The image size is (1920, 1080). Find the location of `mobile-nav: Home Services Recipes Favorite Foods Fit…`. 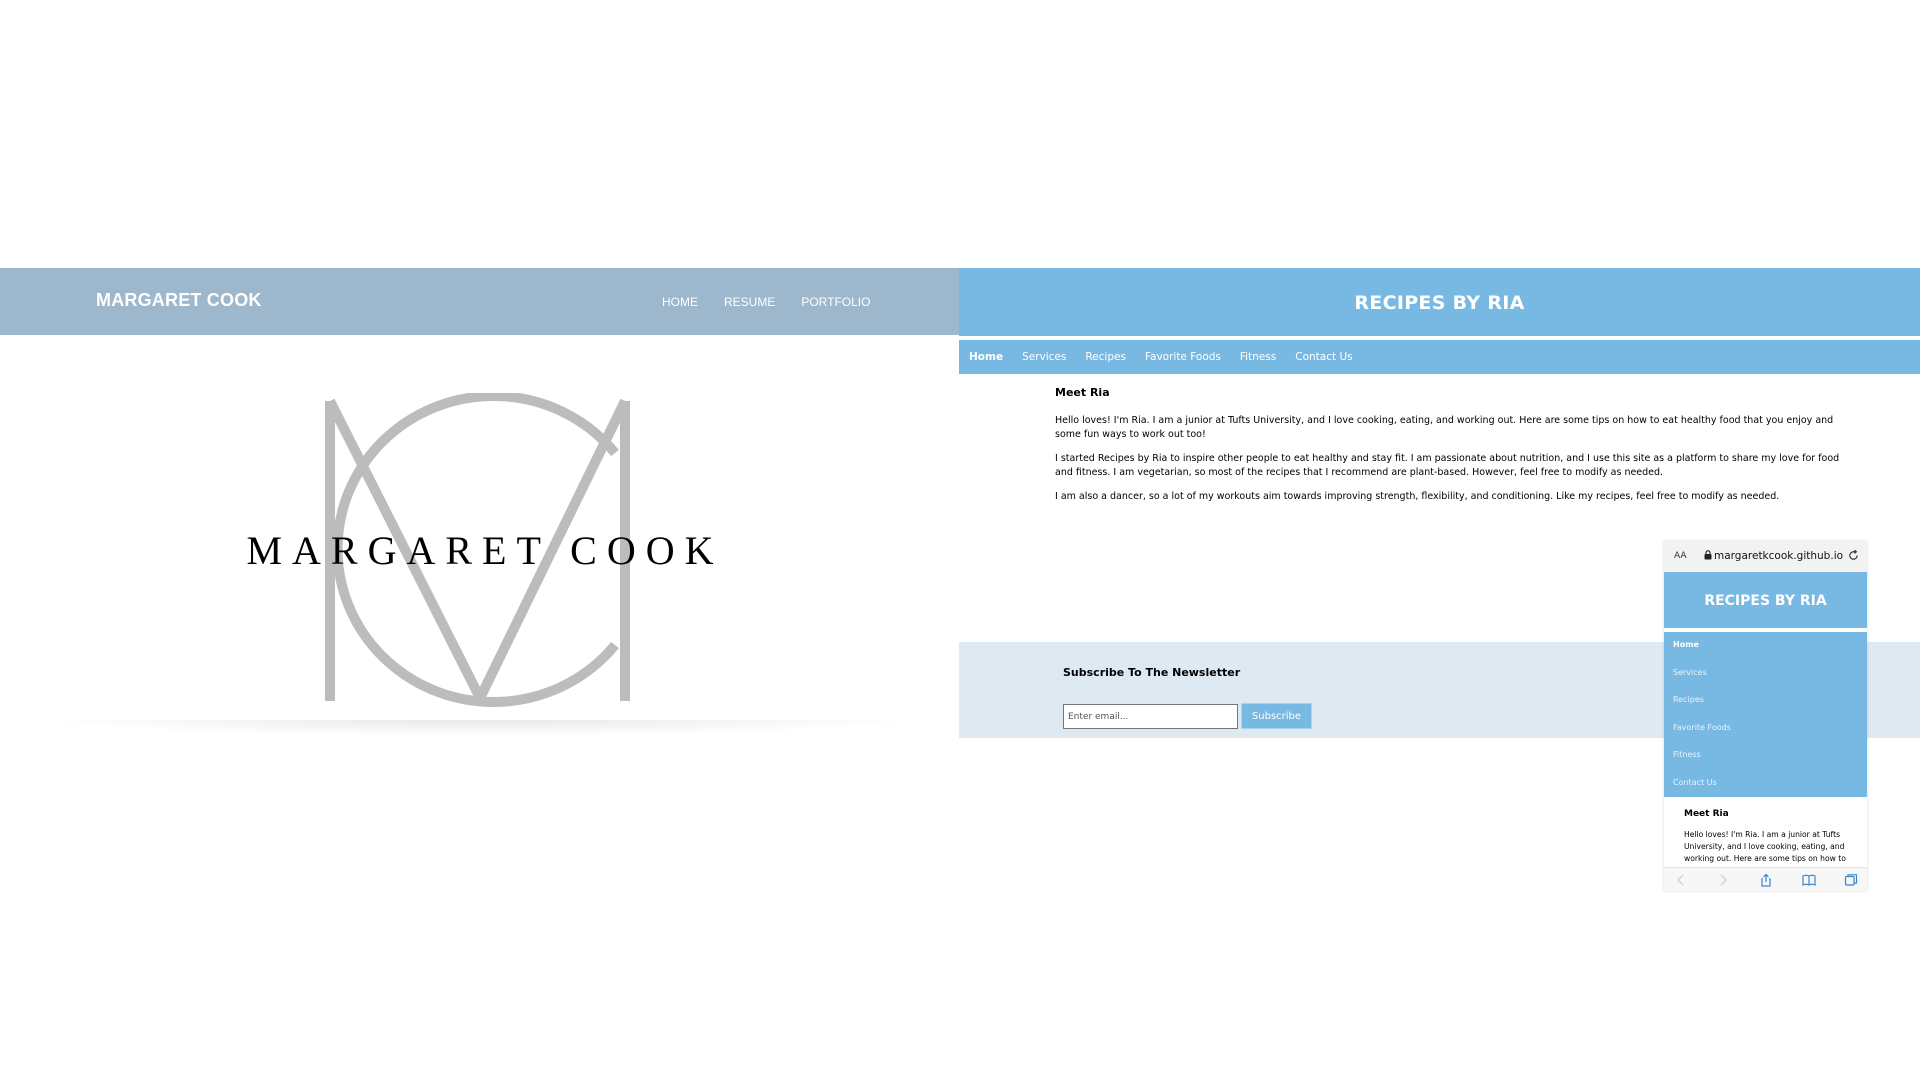

mobile-nav: Home Services Recipes Favorite Foods Fit… is located at coordinates (1765, 714).